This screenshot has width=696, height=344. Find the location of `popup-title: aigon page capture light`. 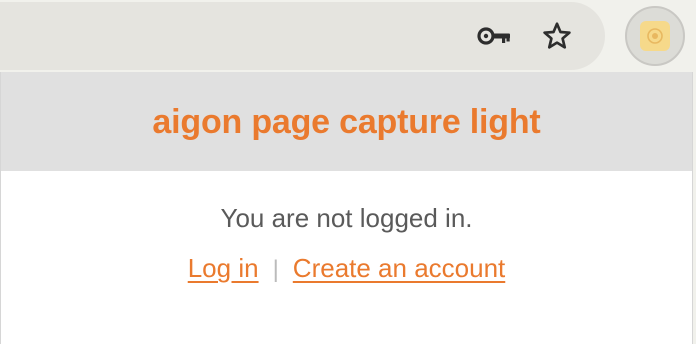

popup-title: aigon page capture light is located at coordinates (346, 122).